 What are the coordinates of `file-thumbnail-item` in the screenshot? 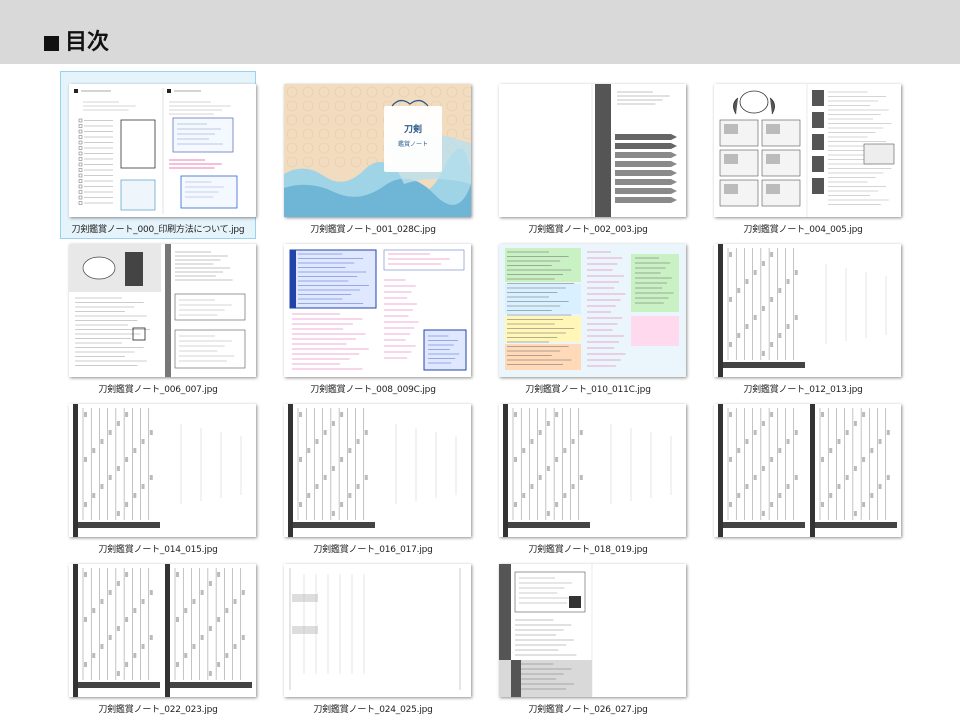 It's located at (803, 475).